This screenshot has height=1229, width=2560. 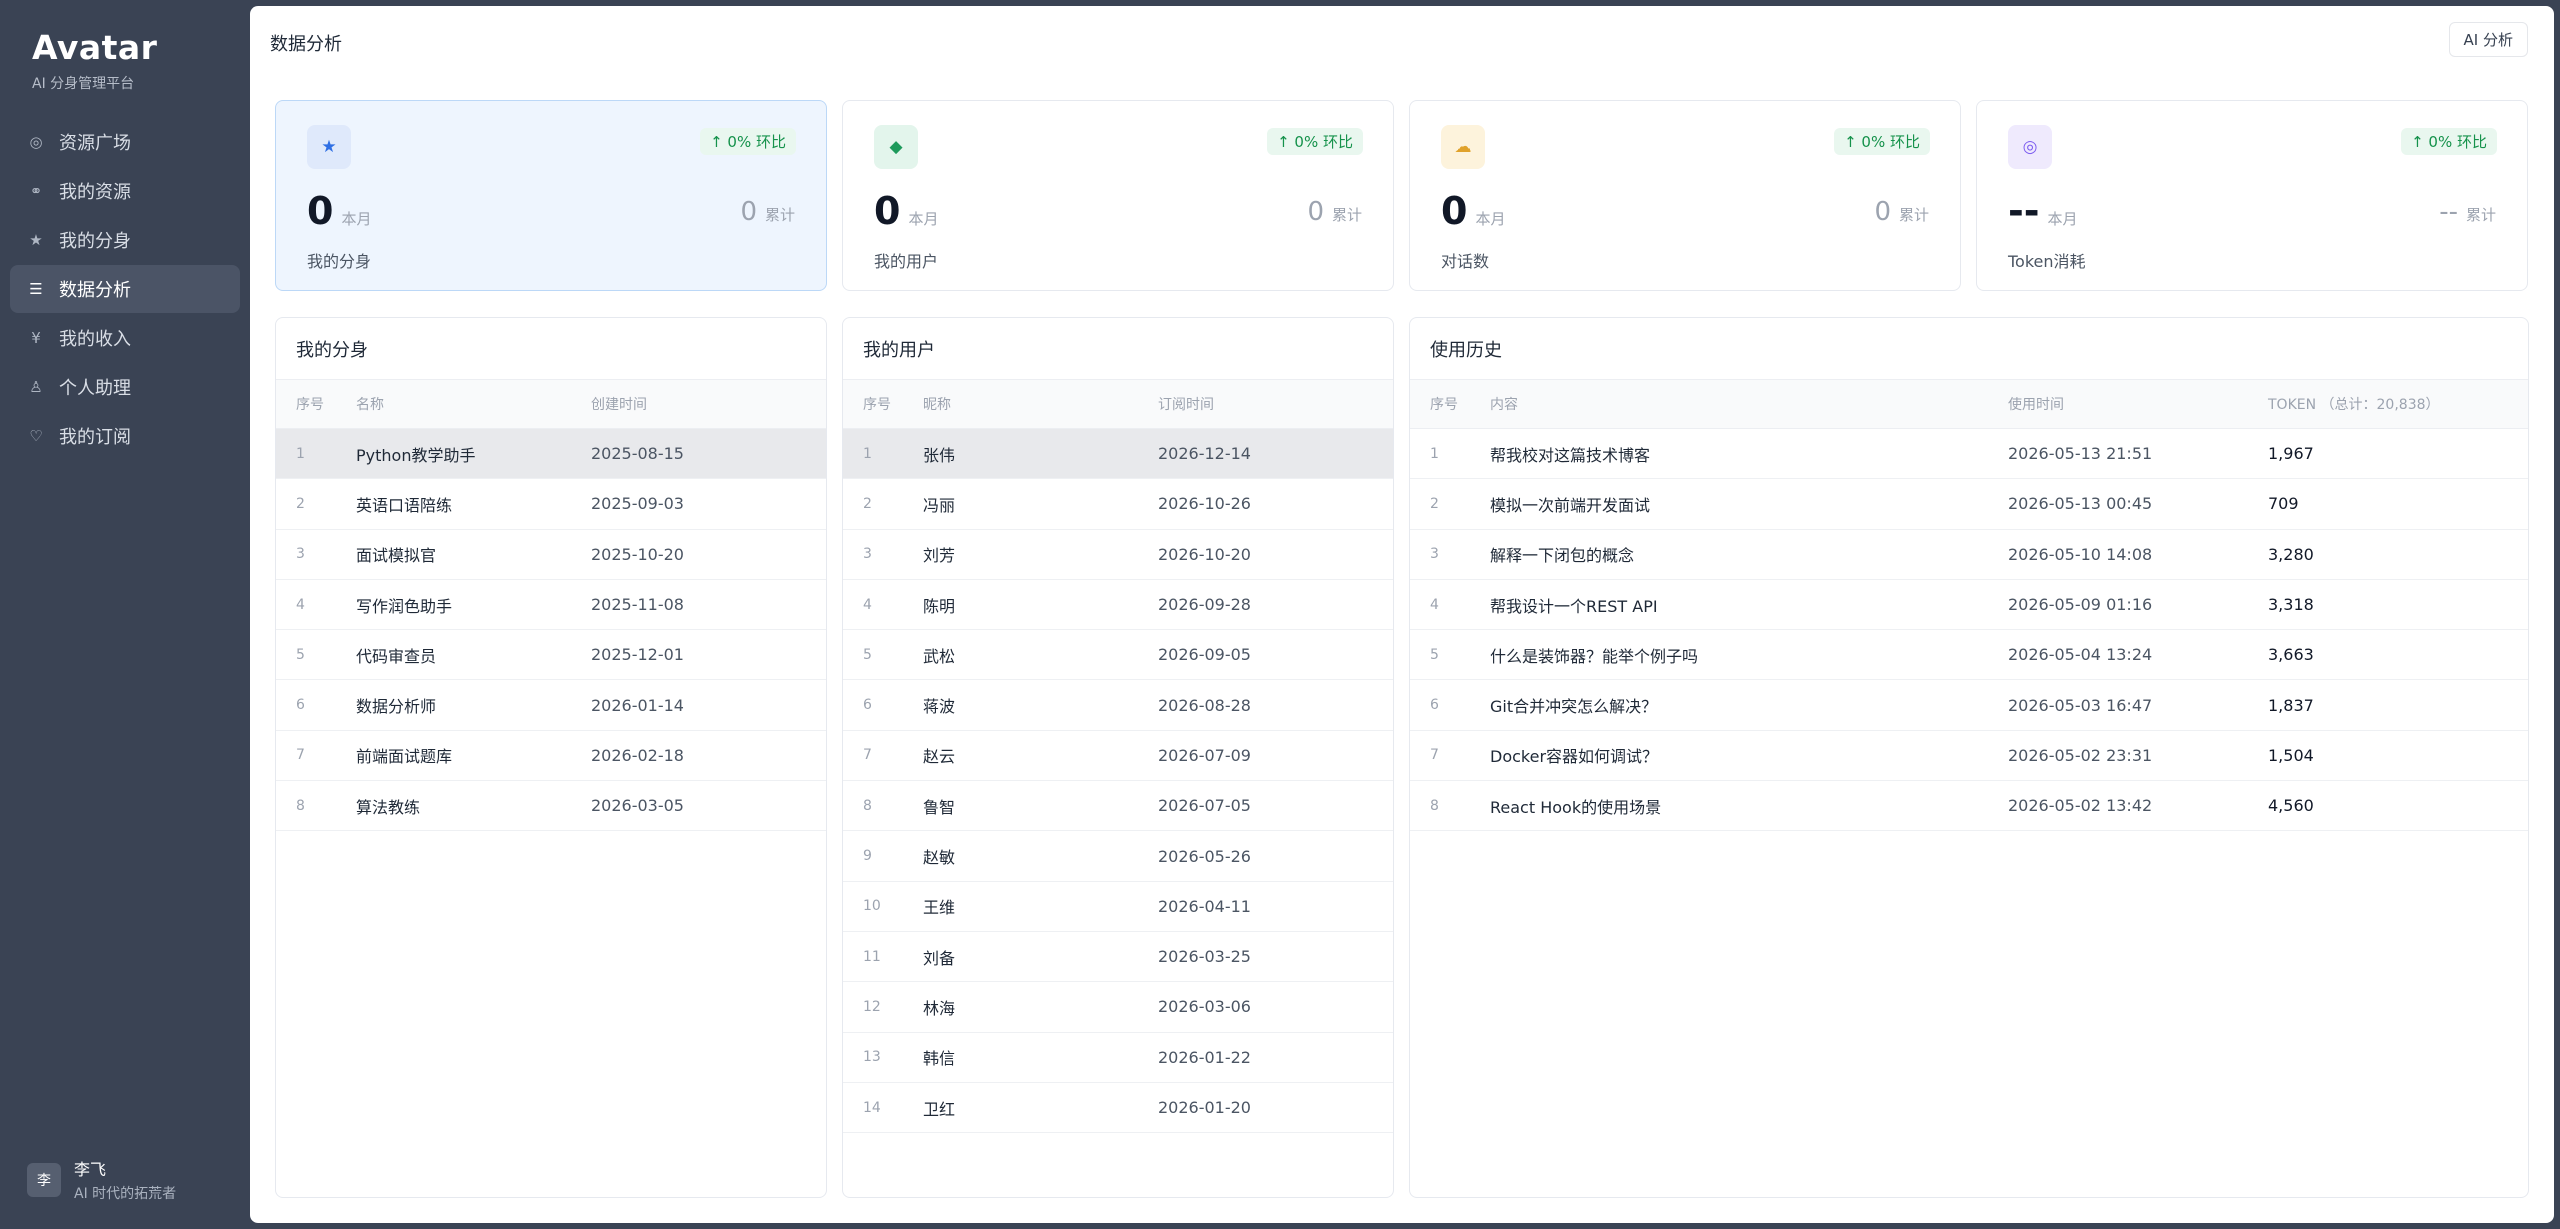 I want to click on ai-analysis-button: AI 分析, so click(x=2488, y=39).